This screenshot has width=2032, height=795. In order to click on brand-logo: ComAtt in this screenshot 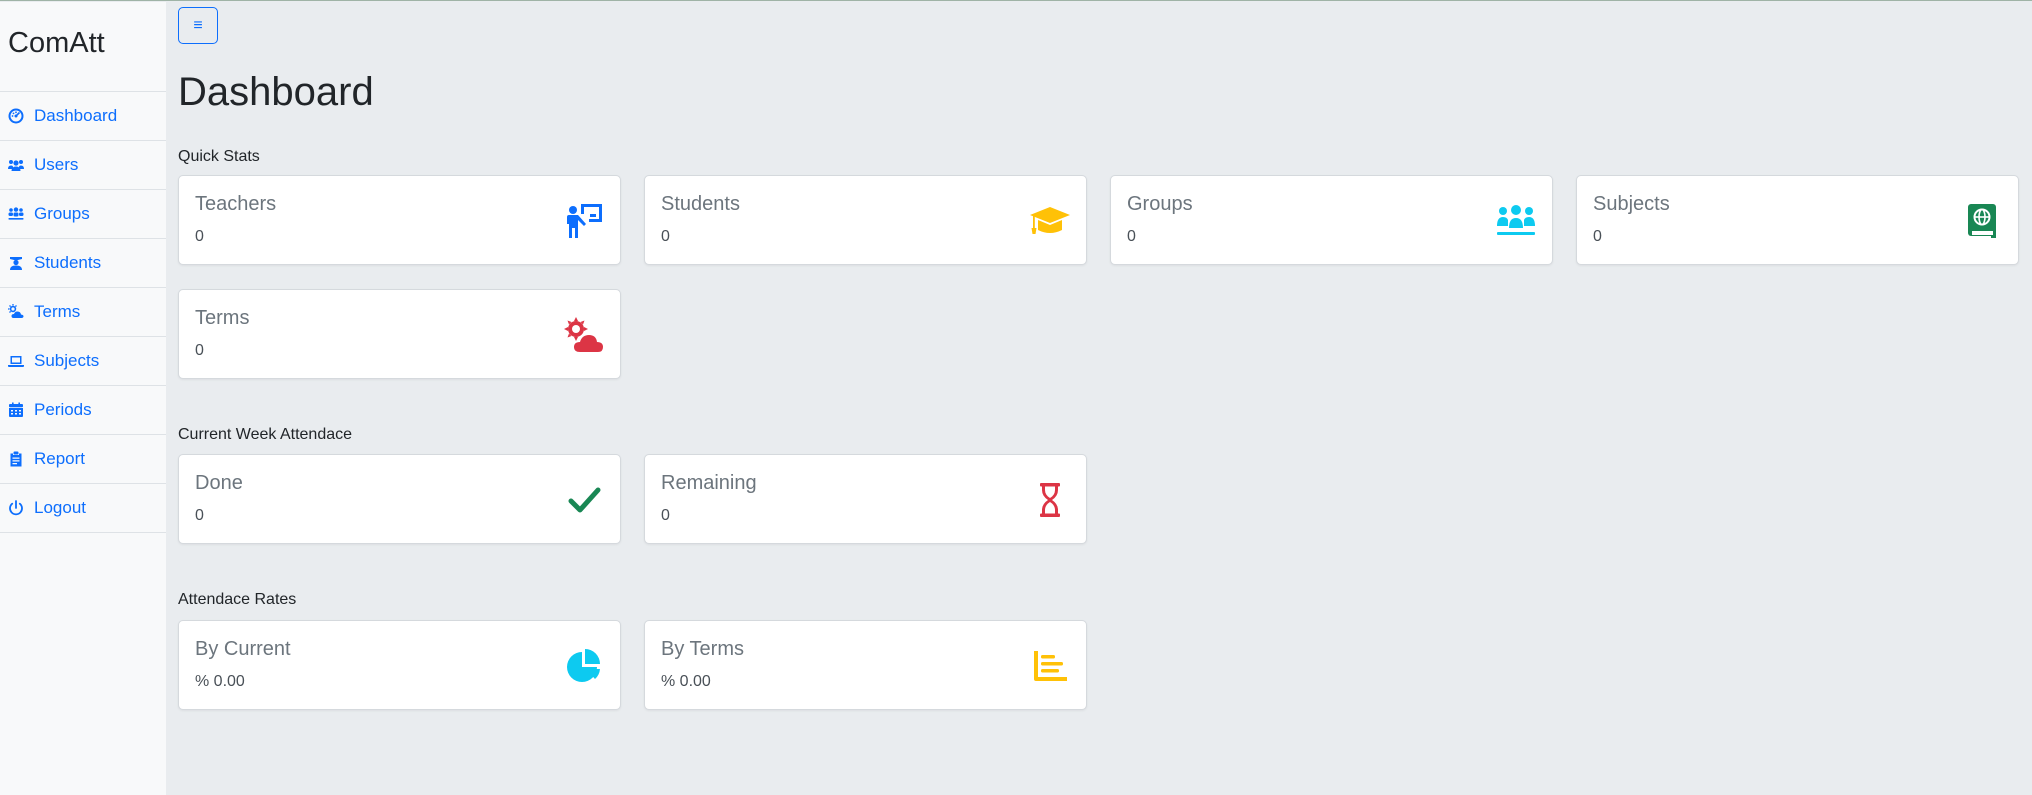, I will do `click(83, 47)`.